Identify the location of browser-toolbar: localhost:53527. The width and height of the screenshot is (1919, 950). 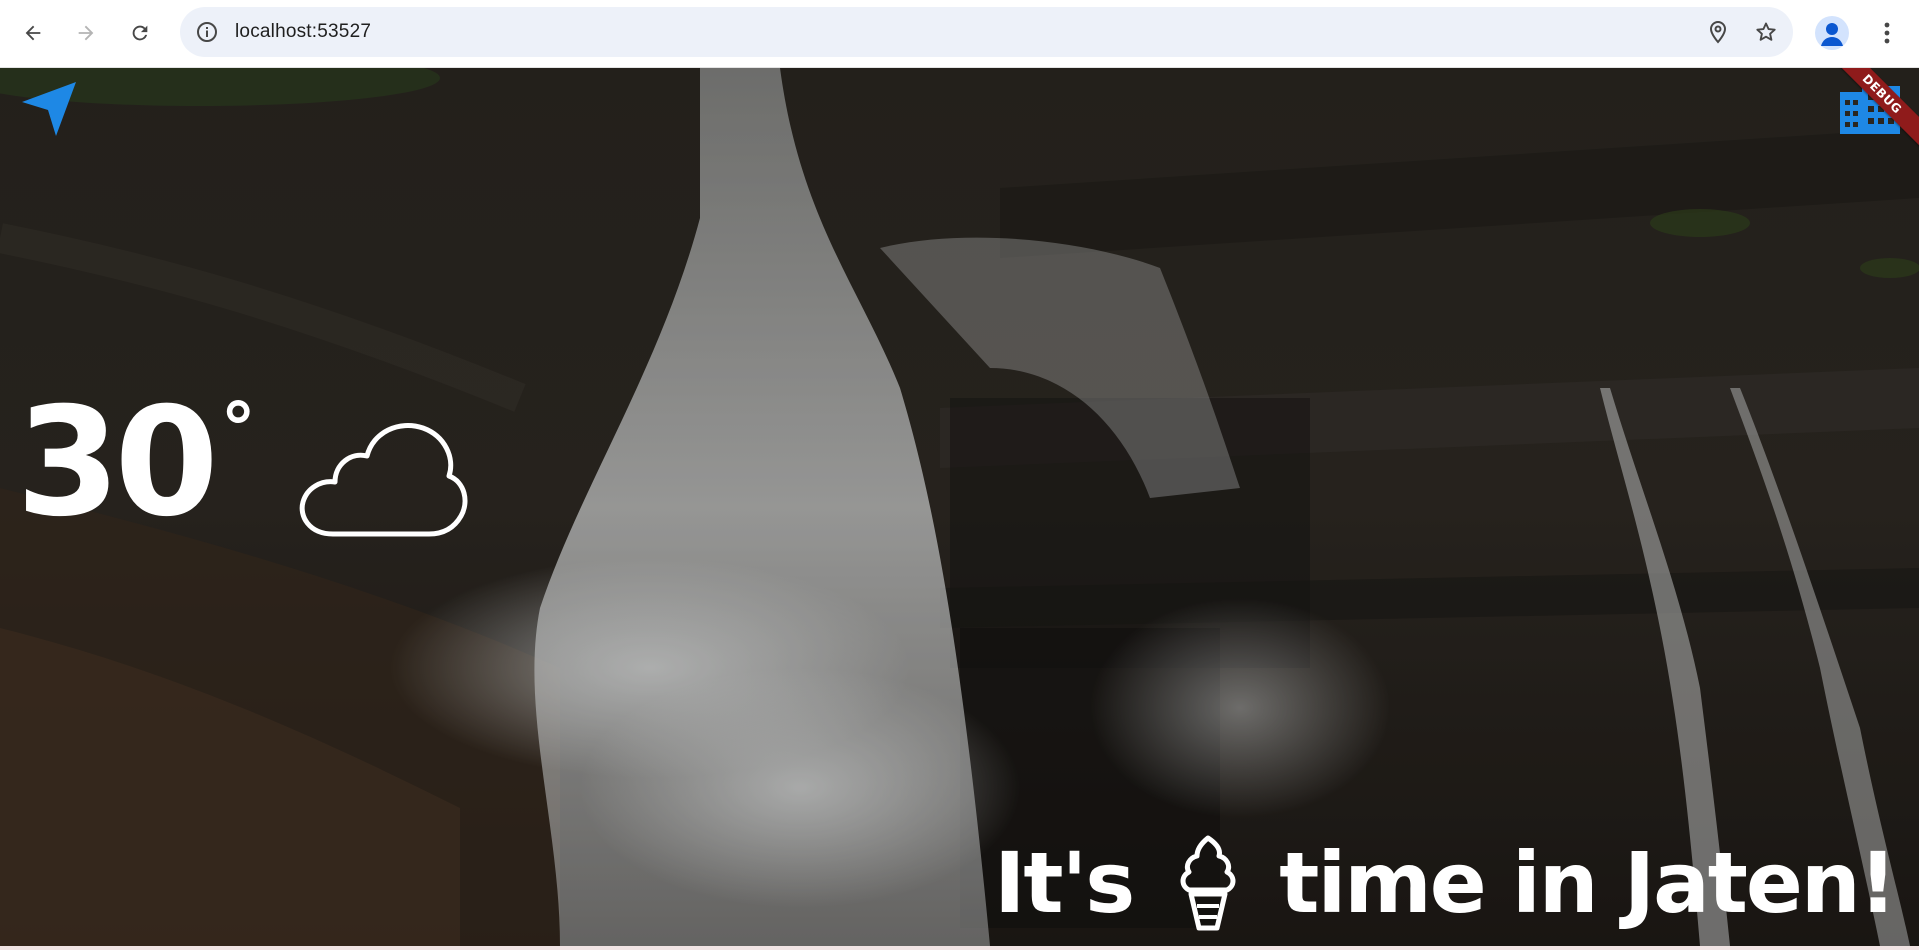
(959, 34).